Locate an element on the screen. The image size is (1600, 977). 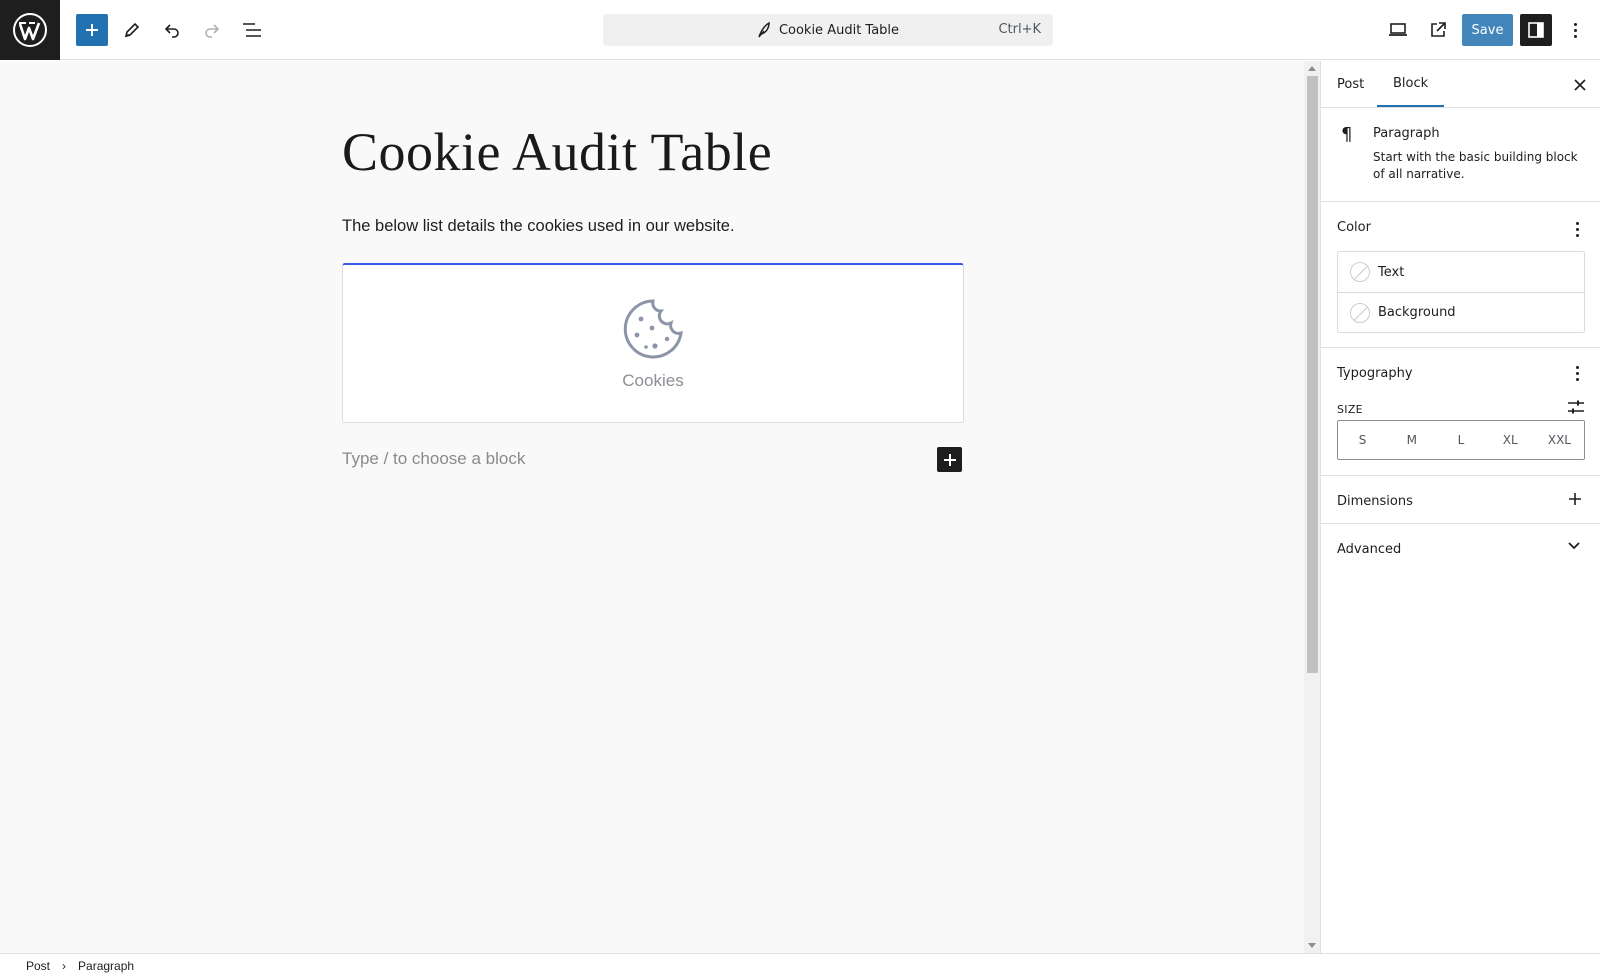
preview-button is located at coordinates (1398, 30).